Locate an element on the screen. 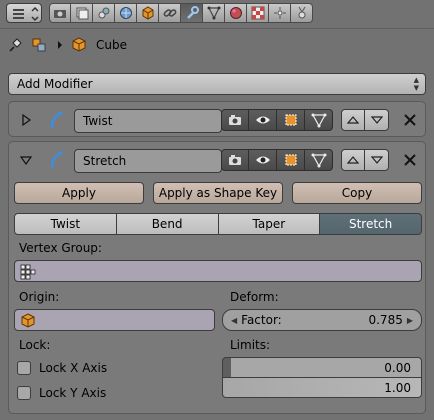  tab-render-layers is located at coordinates (82, 13).